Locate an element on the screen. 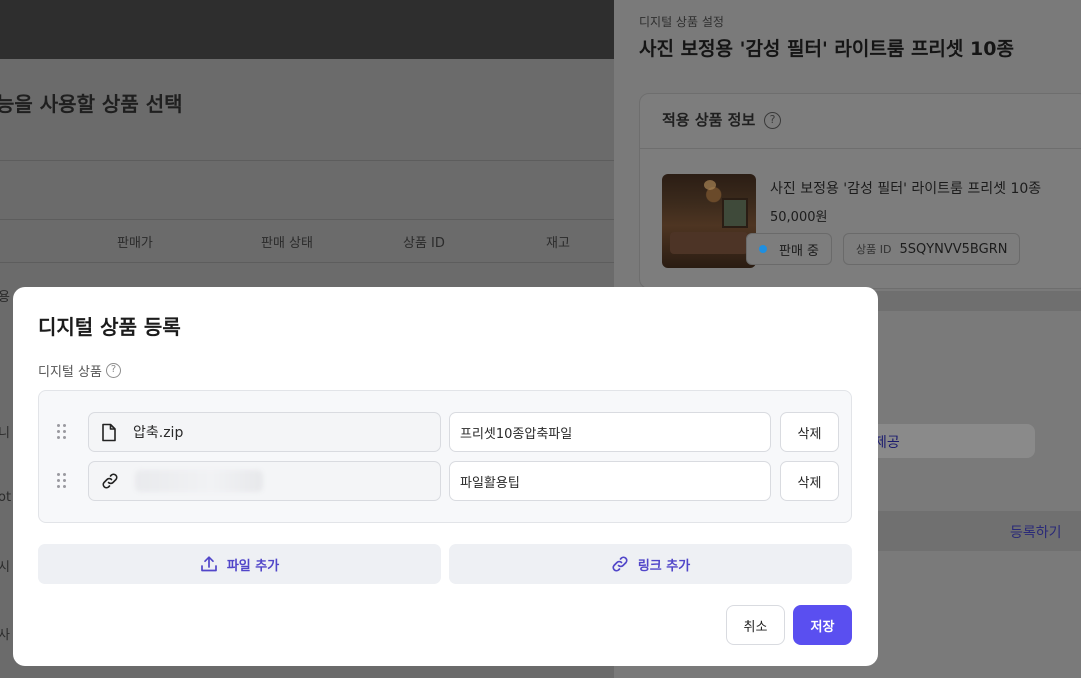  status-text: 판매 중 is located at coordinates (799, 251).